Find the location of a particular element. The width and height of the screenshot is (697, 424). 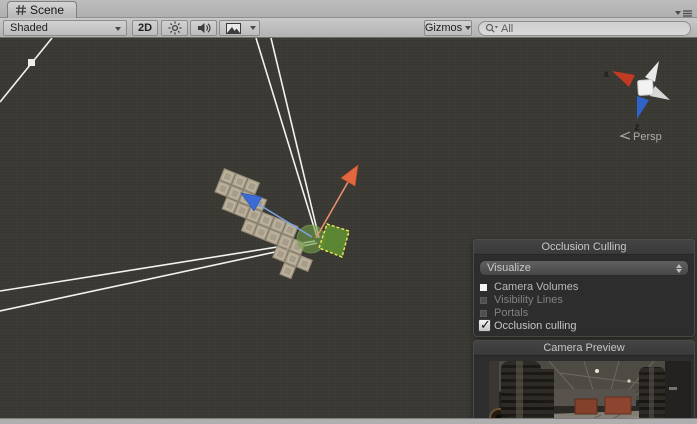

axis-x-label: x is located at coordinates (606, 74).